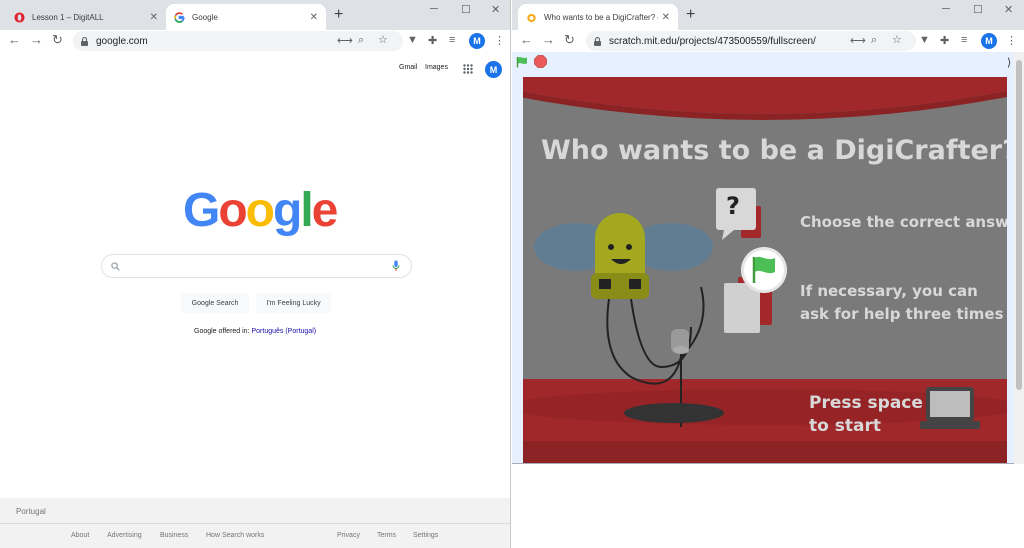 The width and height of the screenshot is (1024, 548). What do you see at coordinates (629, 320) in the screenshot?
I see `bee-character` at bounding box center [629, 320].